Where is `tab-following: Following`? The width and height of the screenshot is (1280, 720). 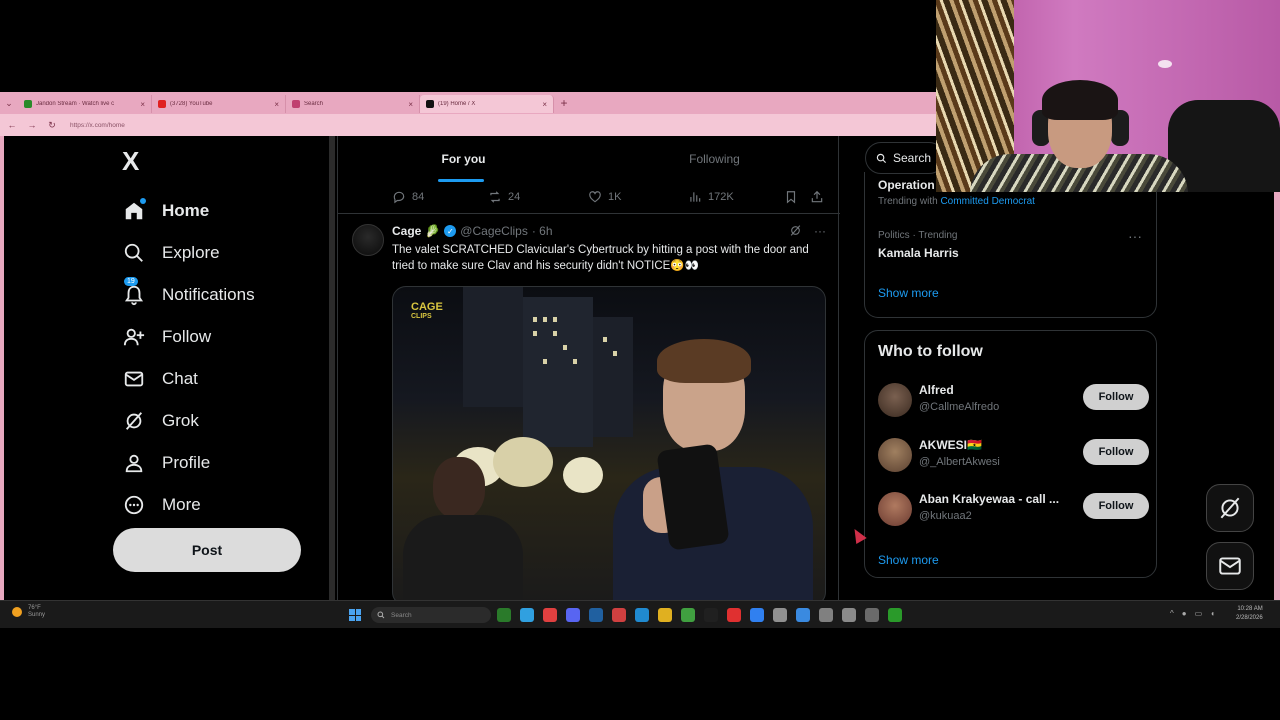
tab-following: Following is located at coordinates (714, 159).